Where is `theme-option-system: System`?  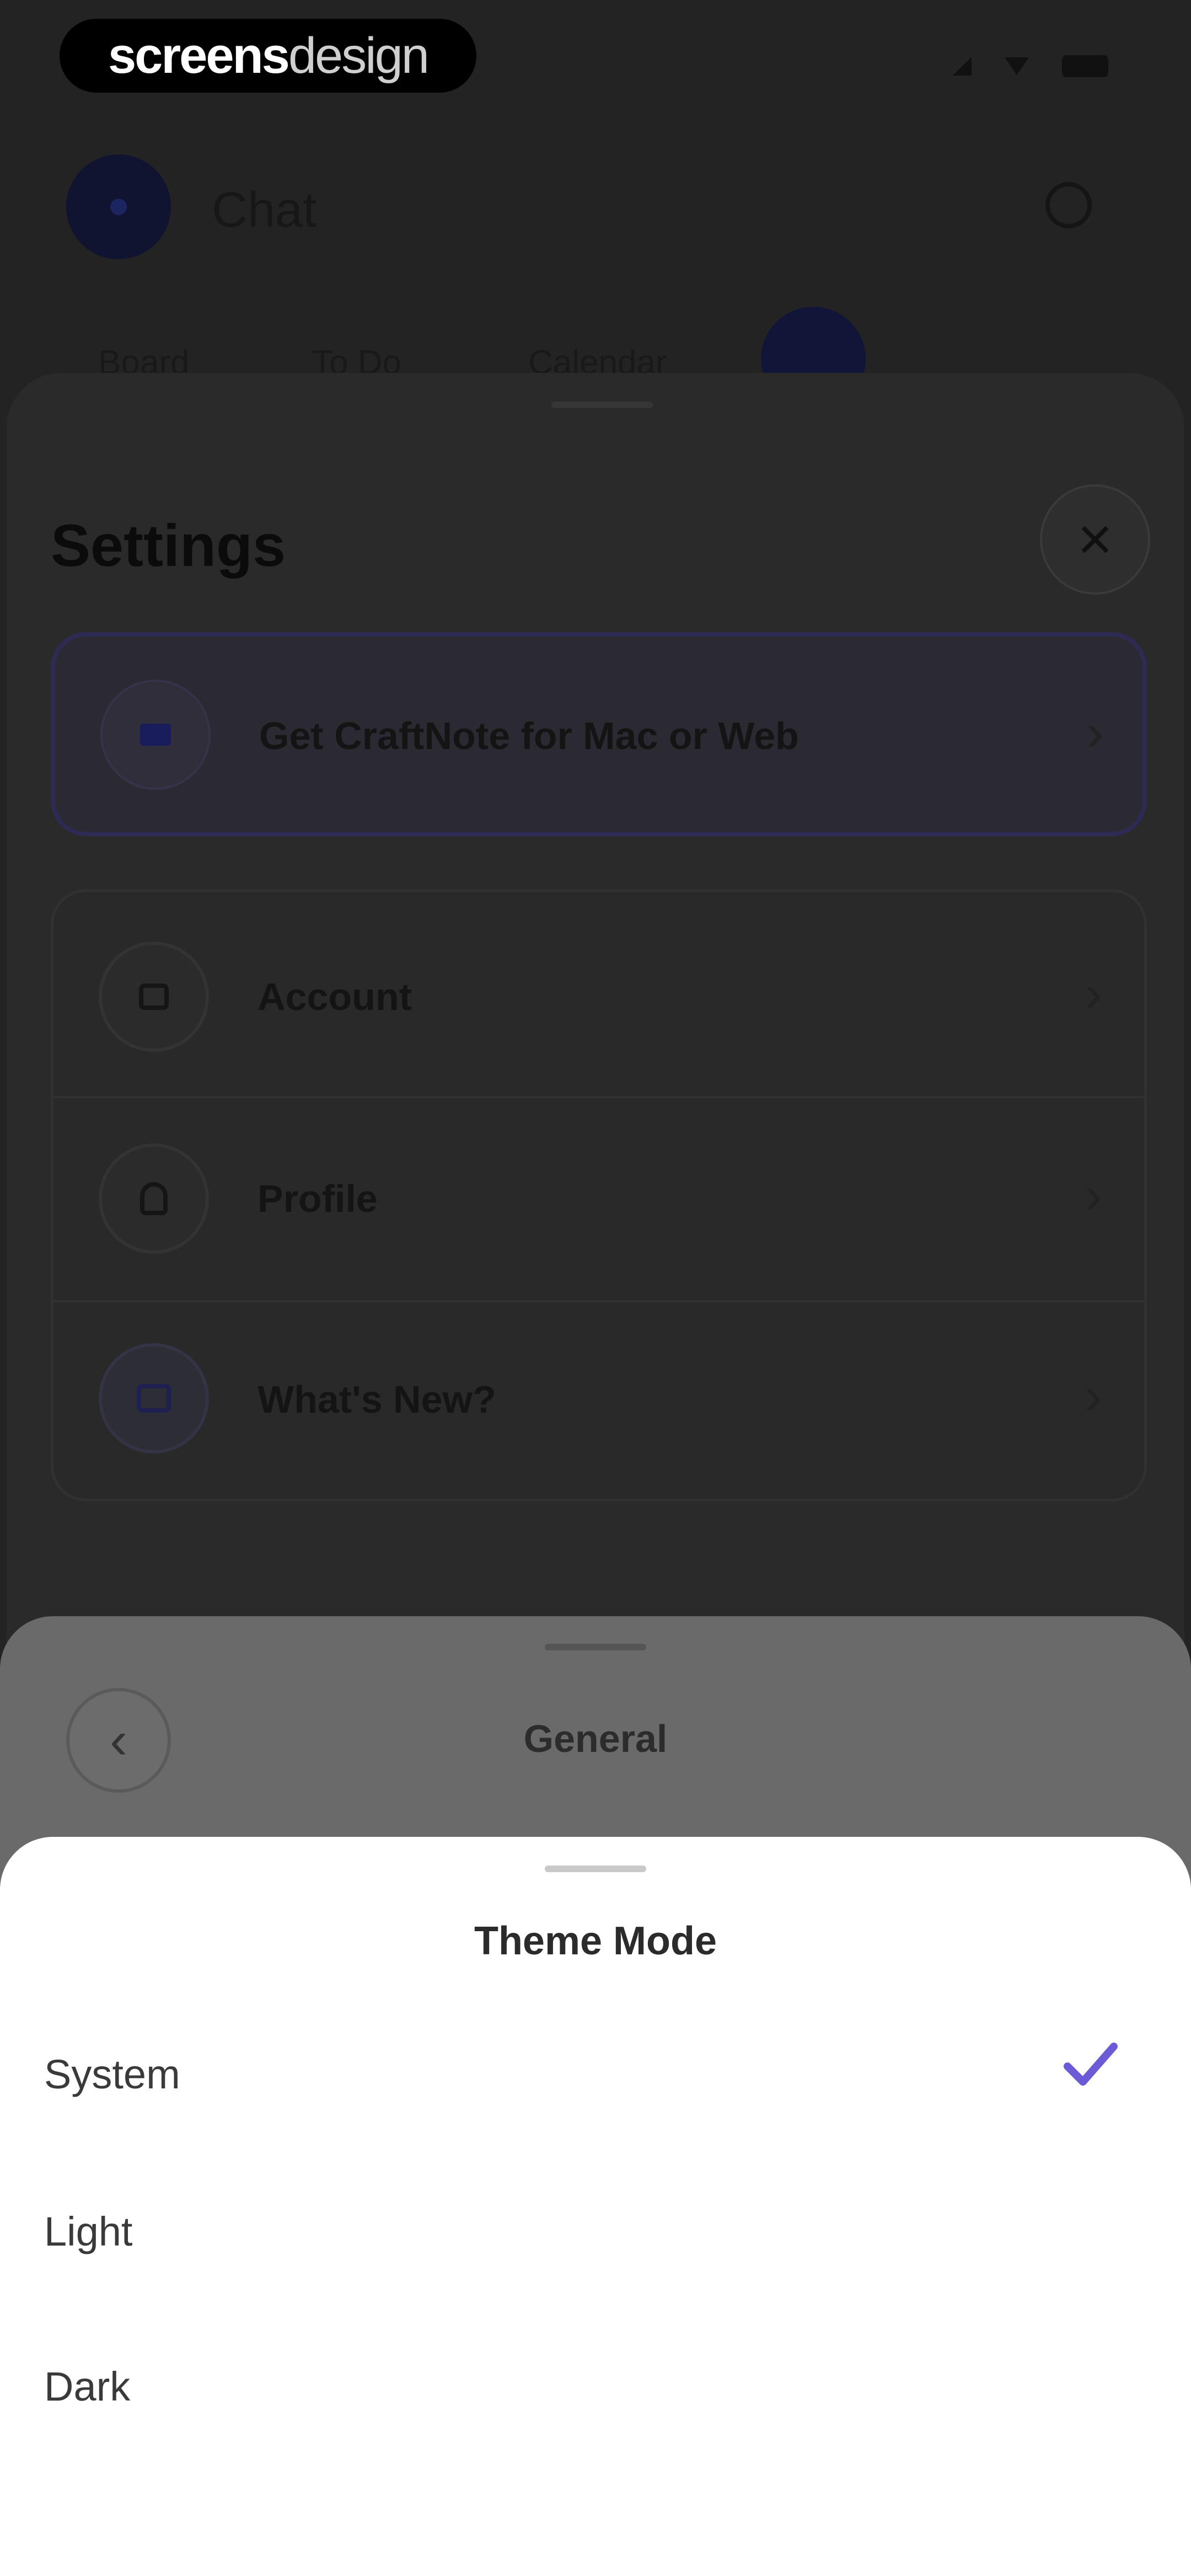 theme-option-system: System is located at coordinates (595, 2071).